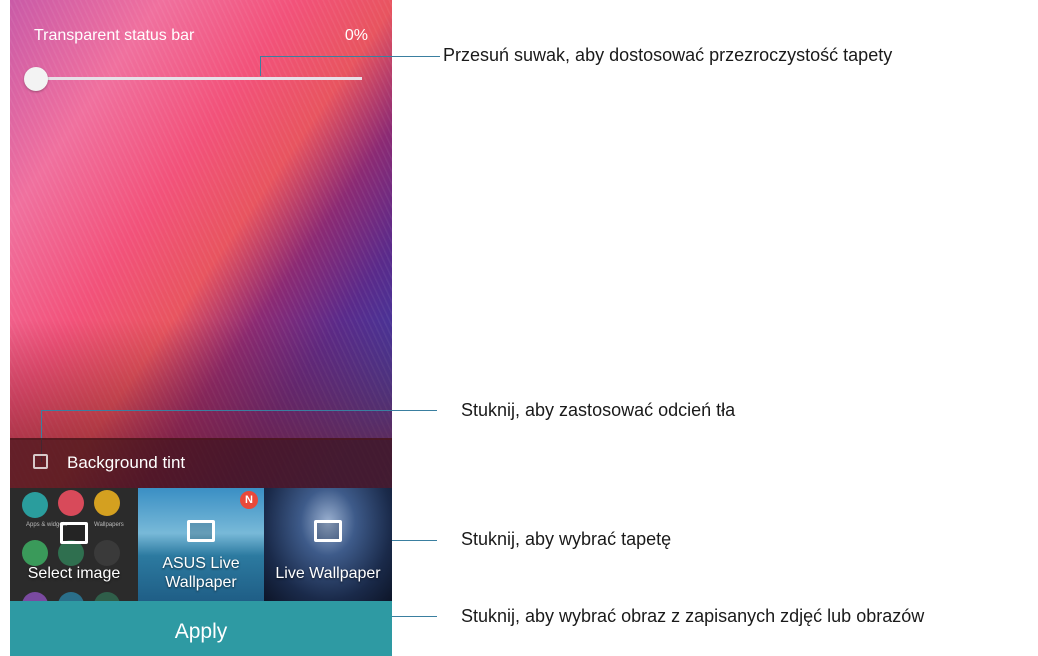 Image resolution: width=1038 pixels, height=656 pixels. I want to click on annotation-wallpaper: Stuknij, aby wybrać tapetę, so click(566, 539).